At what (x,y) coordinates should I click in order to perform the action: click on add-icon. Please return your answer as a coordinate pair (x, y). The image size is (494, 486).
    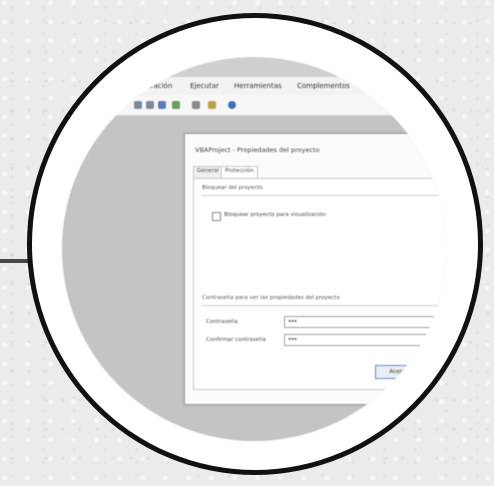
    Looking at the image, I should click on (162, 105).